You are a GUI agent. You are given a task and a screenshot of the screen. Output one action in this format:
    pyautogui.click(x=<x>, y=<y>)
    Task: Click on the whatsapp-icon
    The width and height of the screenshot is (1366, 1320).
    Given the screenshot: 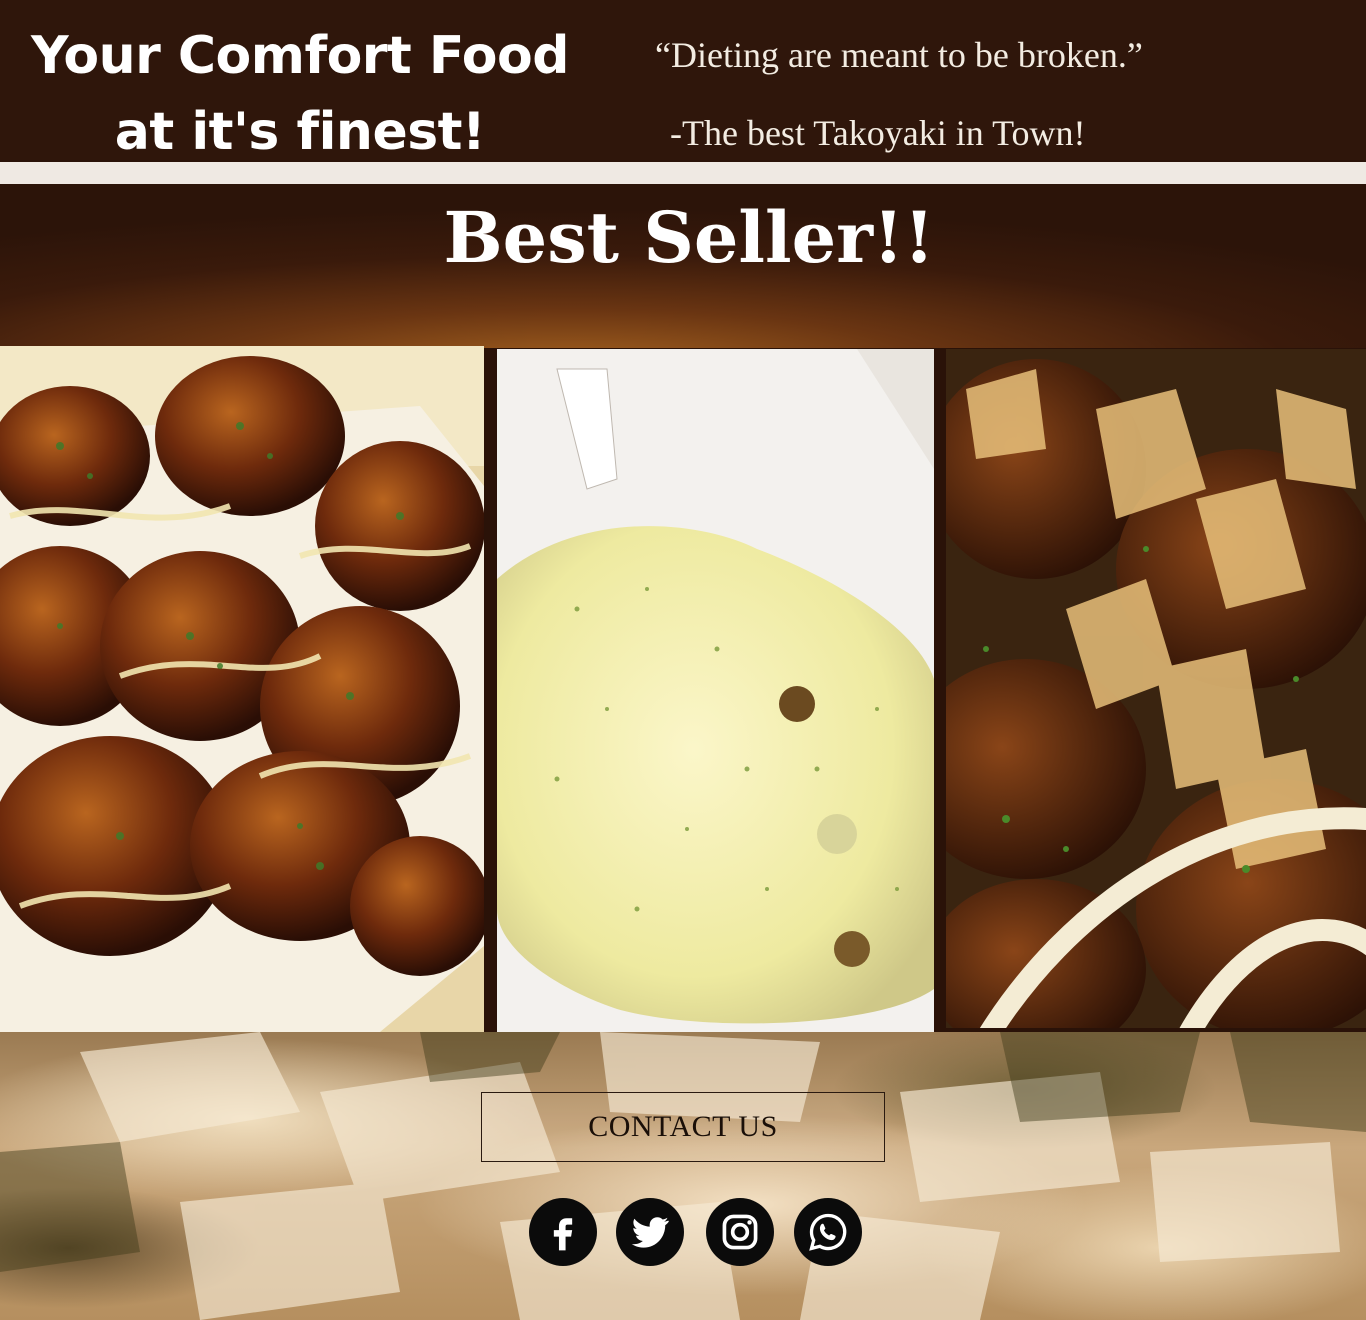 What is the action you would take?
    pyautogui.click(x=828, y=1232)
    